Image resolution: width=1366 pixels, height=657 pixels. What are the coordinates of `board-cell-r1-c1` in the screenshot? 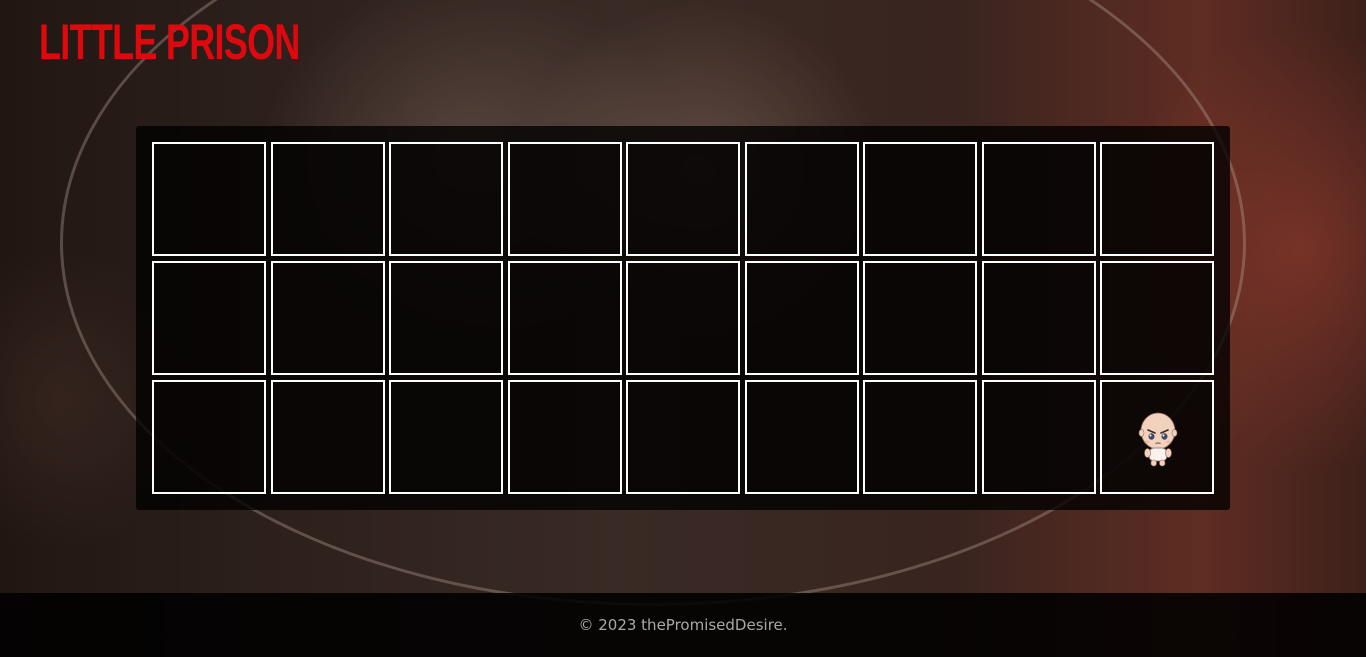 It's located at (209, 199).